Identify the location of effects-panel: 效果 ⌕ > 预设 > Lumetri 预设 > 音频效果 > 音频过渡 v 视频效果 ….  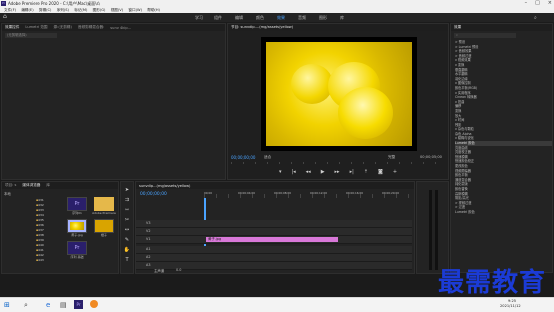
(501, 148).